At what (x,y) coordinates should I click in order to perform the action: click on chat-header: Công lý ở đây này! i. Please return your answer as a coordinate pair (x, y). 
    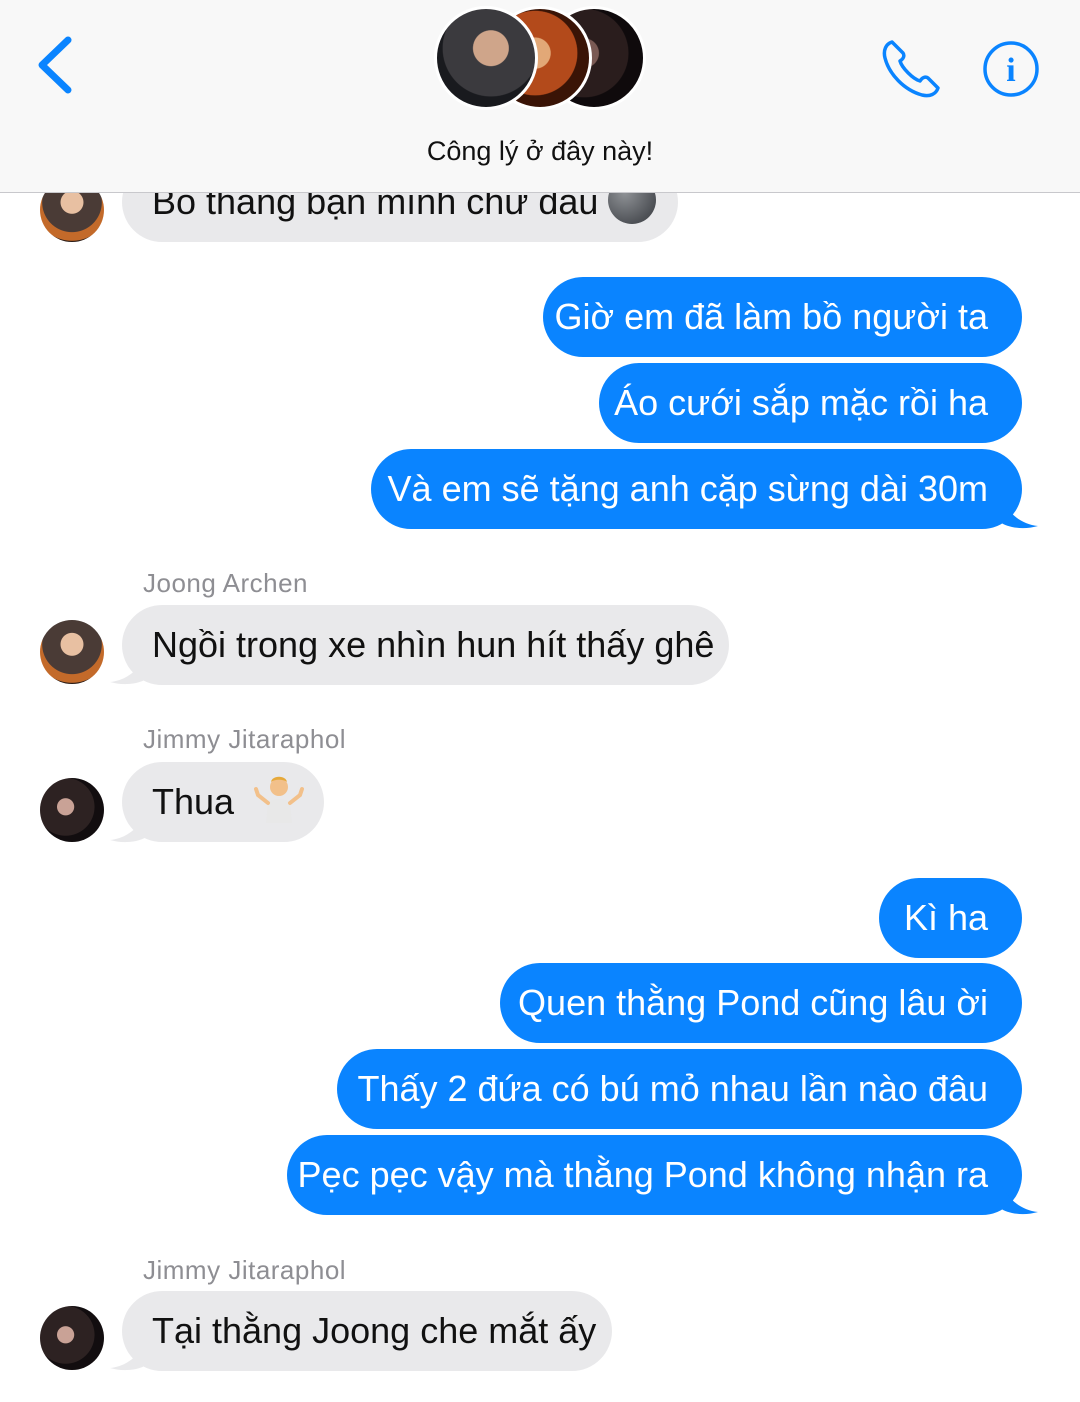
    Looking at the image, I should click on (540, 96).